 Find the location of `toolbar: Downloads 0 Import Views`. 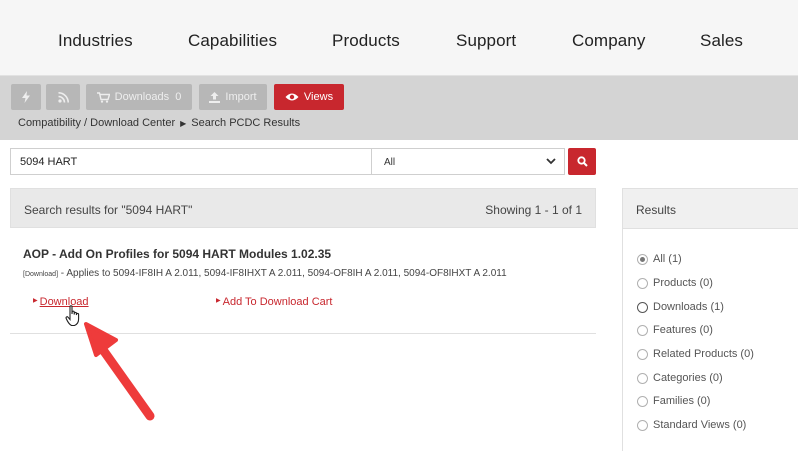

toolbar: Downloads 0 Import Views is located at coordinates (399, 108).